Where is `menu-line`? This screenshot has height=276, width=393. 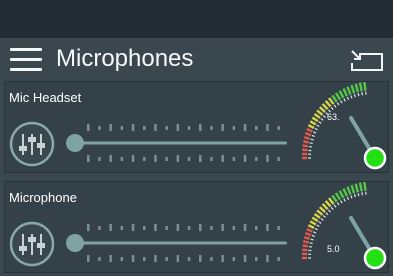
menu-line is located at coordinates (26, 49).